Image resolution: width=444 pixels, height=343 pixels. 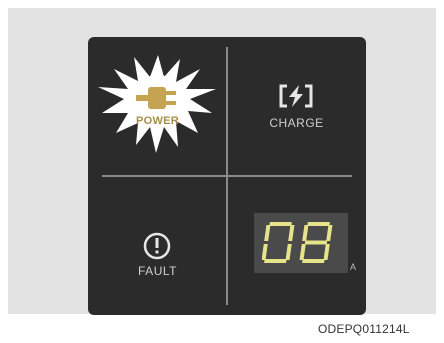 I want to click on current-display: A, so click(x=296, y=245).